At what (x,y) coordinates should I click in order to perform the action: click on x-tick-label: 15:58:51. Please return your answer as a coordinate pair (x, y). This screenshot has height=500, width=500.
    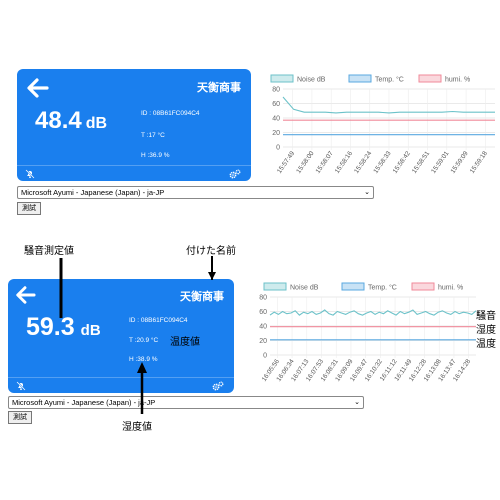
    Looking at the image, I should click on (421, 162).